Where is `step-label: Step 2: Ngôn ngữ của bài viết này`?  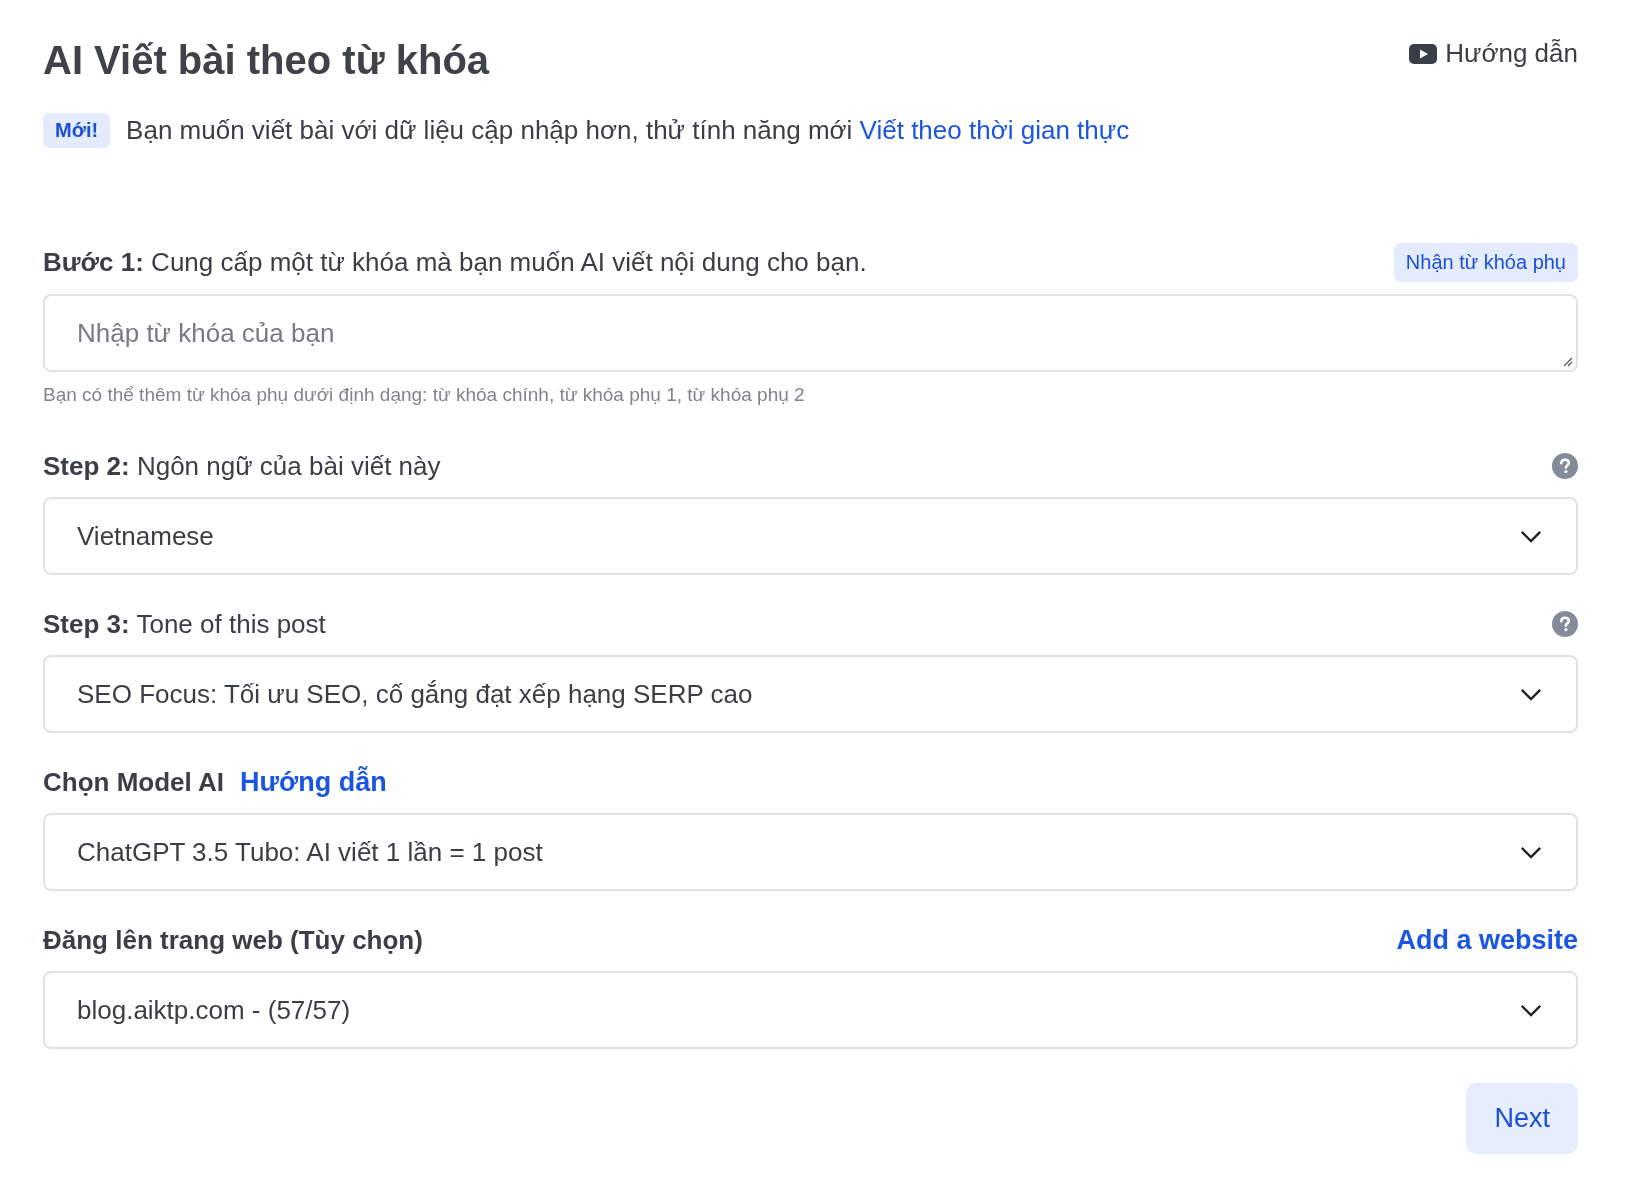
step-label: Step 2: Ngôn ngữ của bài viết này is located at coordinates (242, 466).